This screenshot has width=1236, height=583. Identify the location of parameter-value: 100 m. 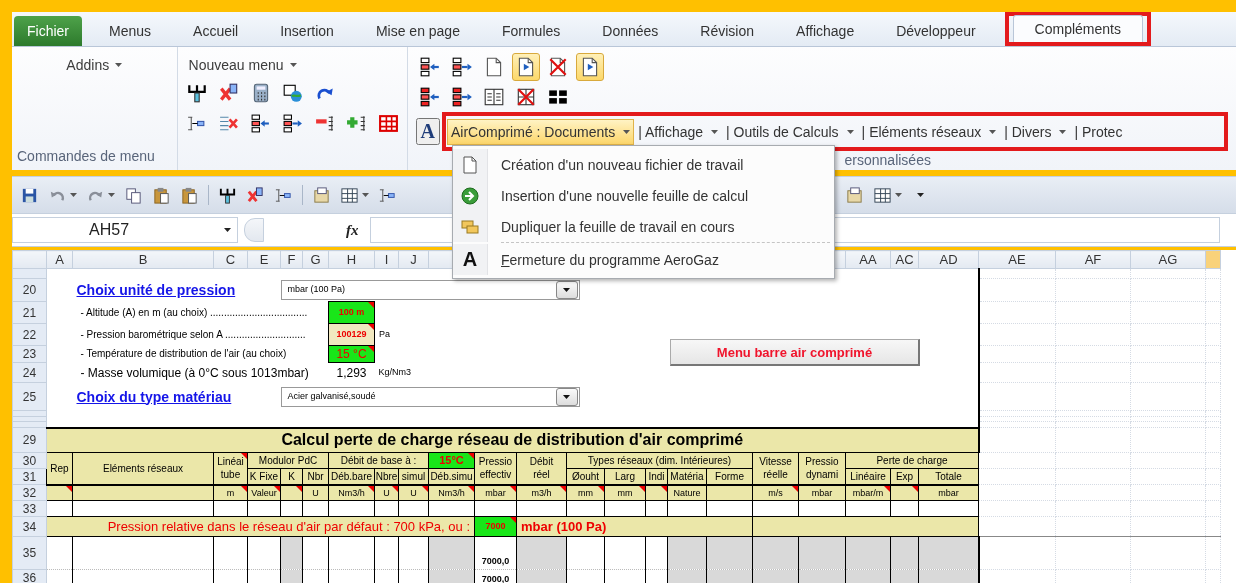
(351, 312).